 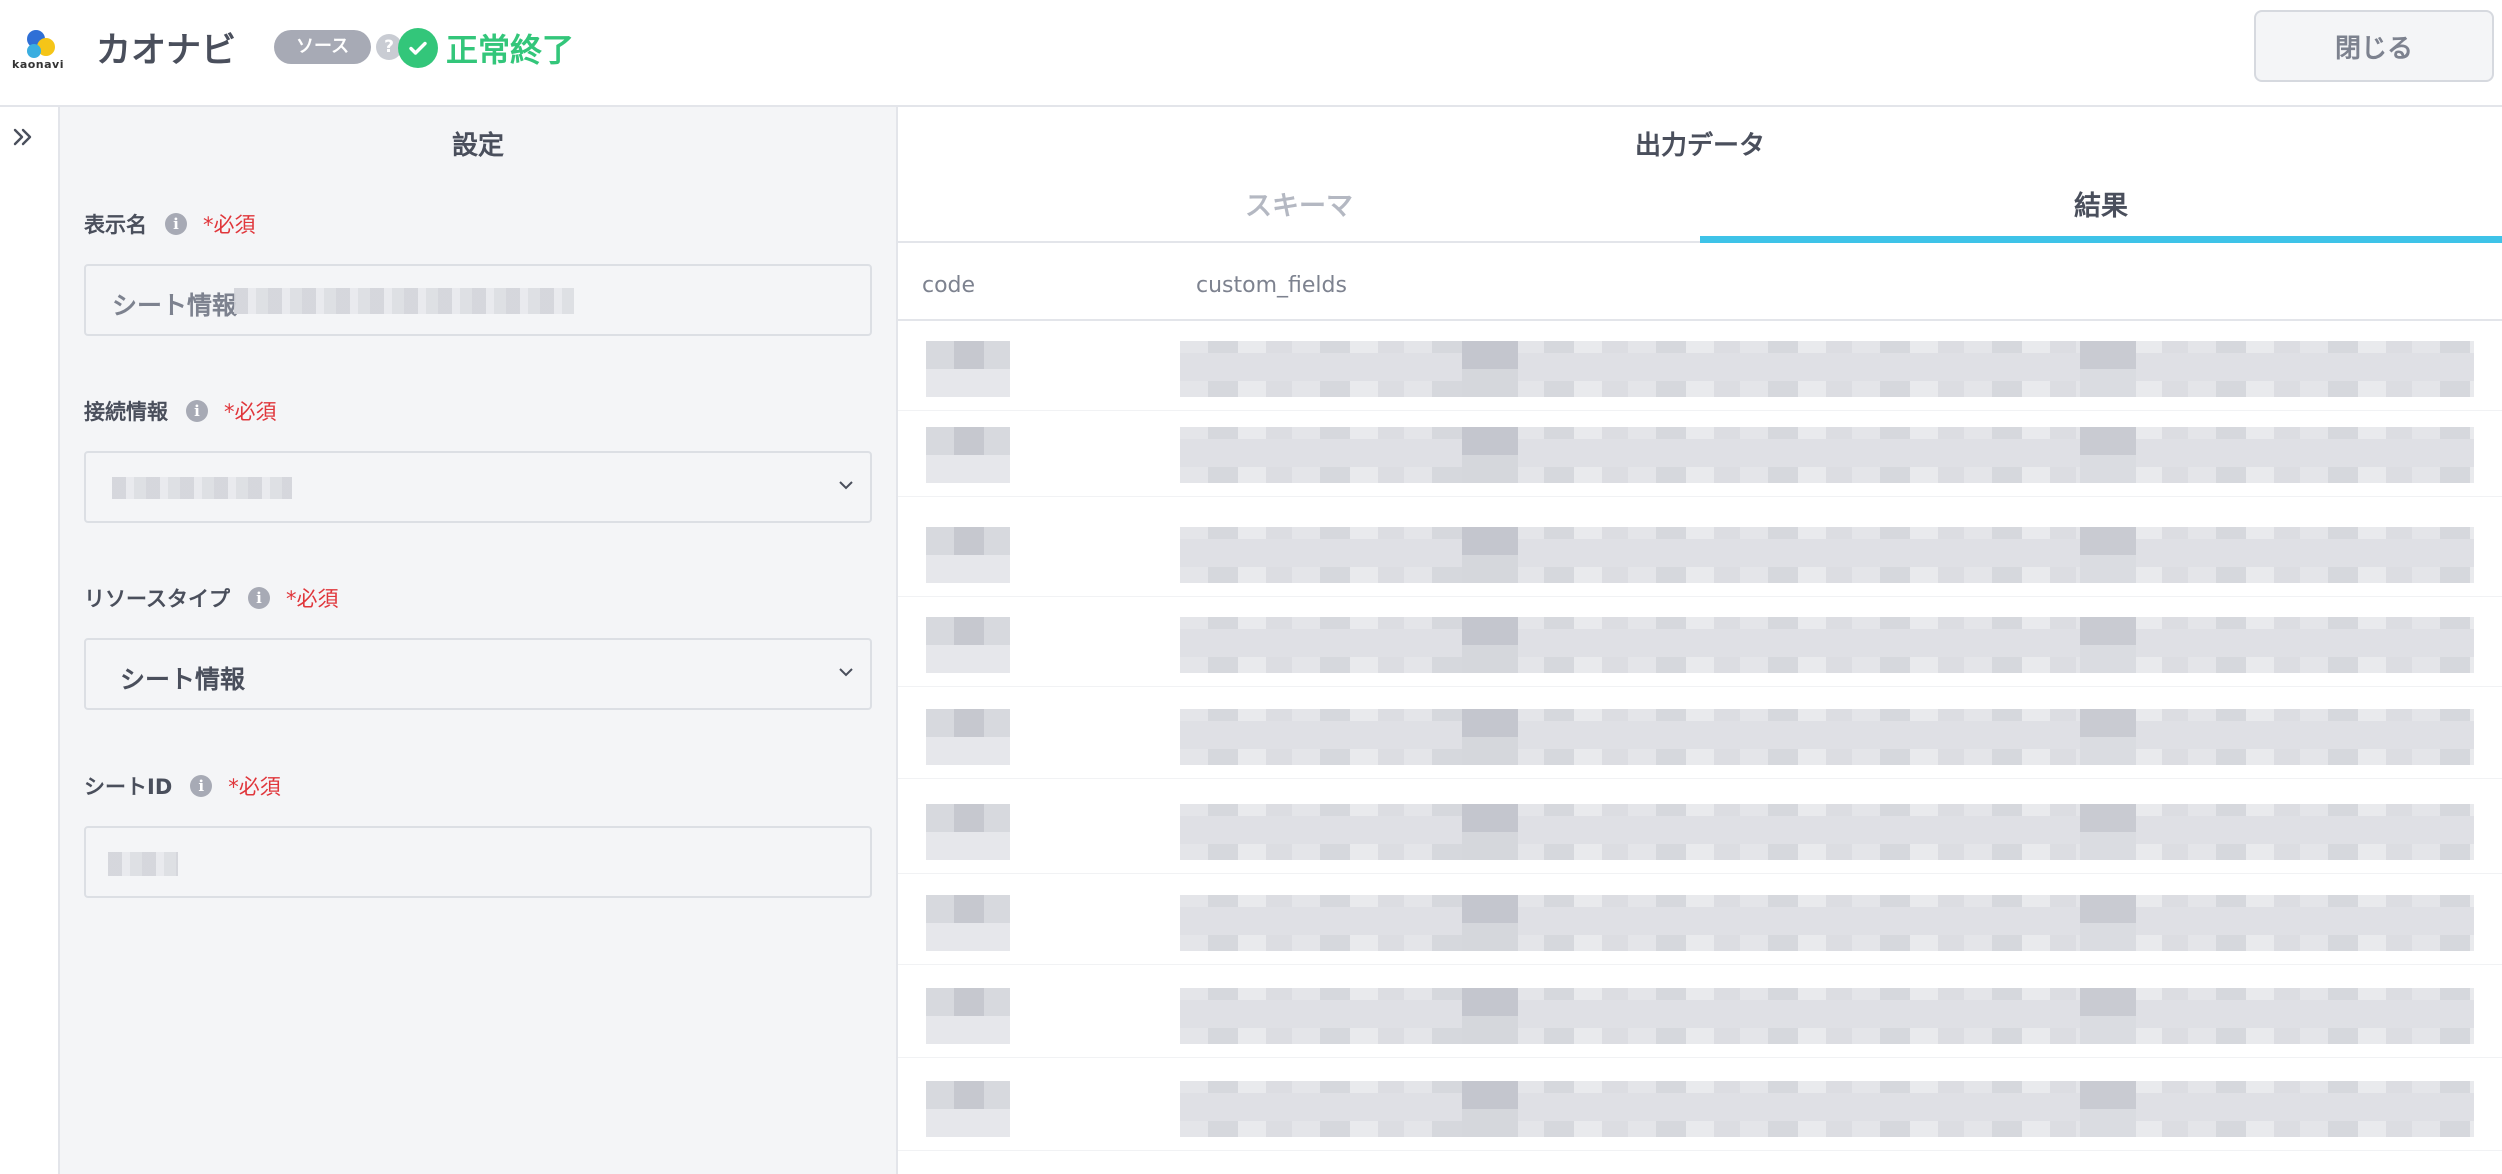 I want to click on resource-type-label: リソースタイプ i *必須, so click(x=211, y=598).